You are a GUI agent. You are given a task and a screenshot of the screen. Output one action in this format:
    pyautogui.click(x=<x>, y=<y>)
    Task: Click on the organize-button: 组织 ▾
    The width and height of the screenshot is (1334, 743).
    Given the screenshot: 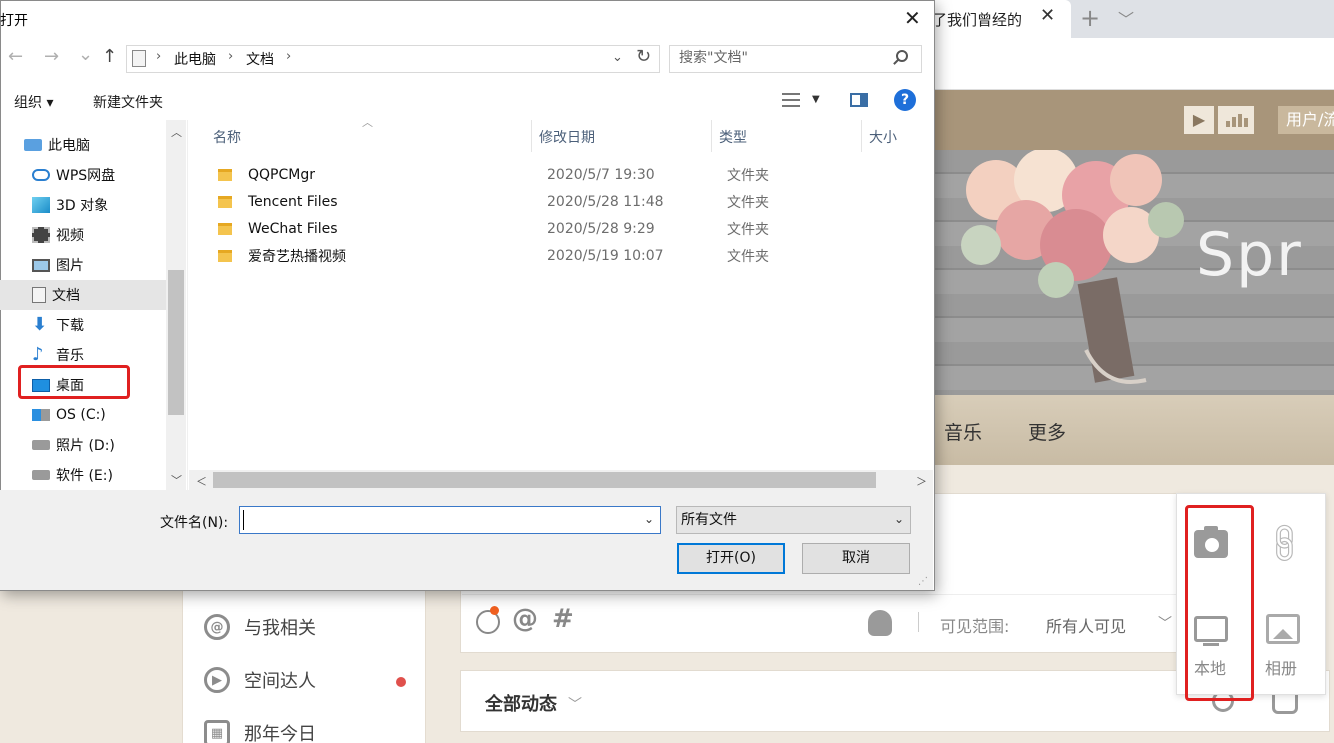 What is the action you would take?
    pyautogui.click(x=33, y=102)
    